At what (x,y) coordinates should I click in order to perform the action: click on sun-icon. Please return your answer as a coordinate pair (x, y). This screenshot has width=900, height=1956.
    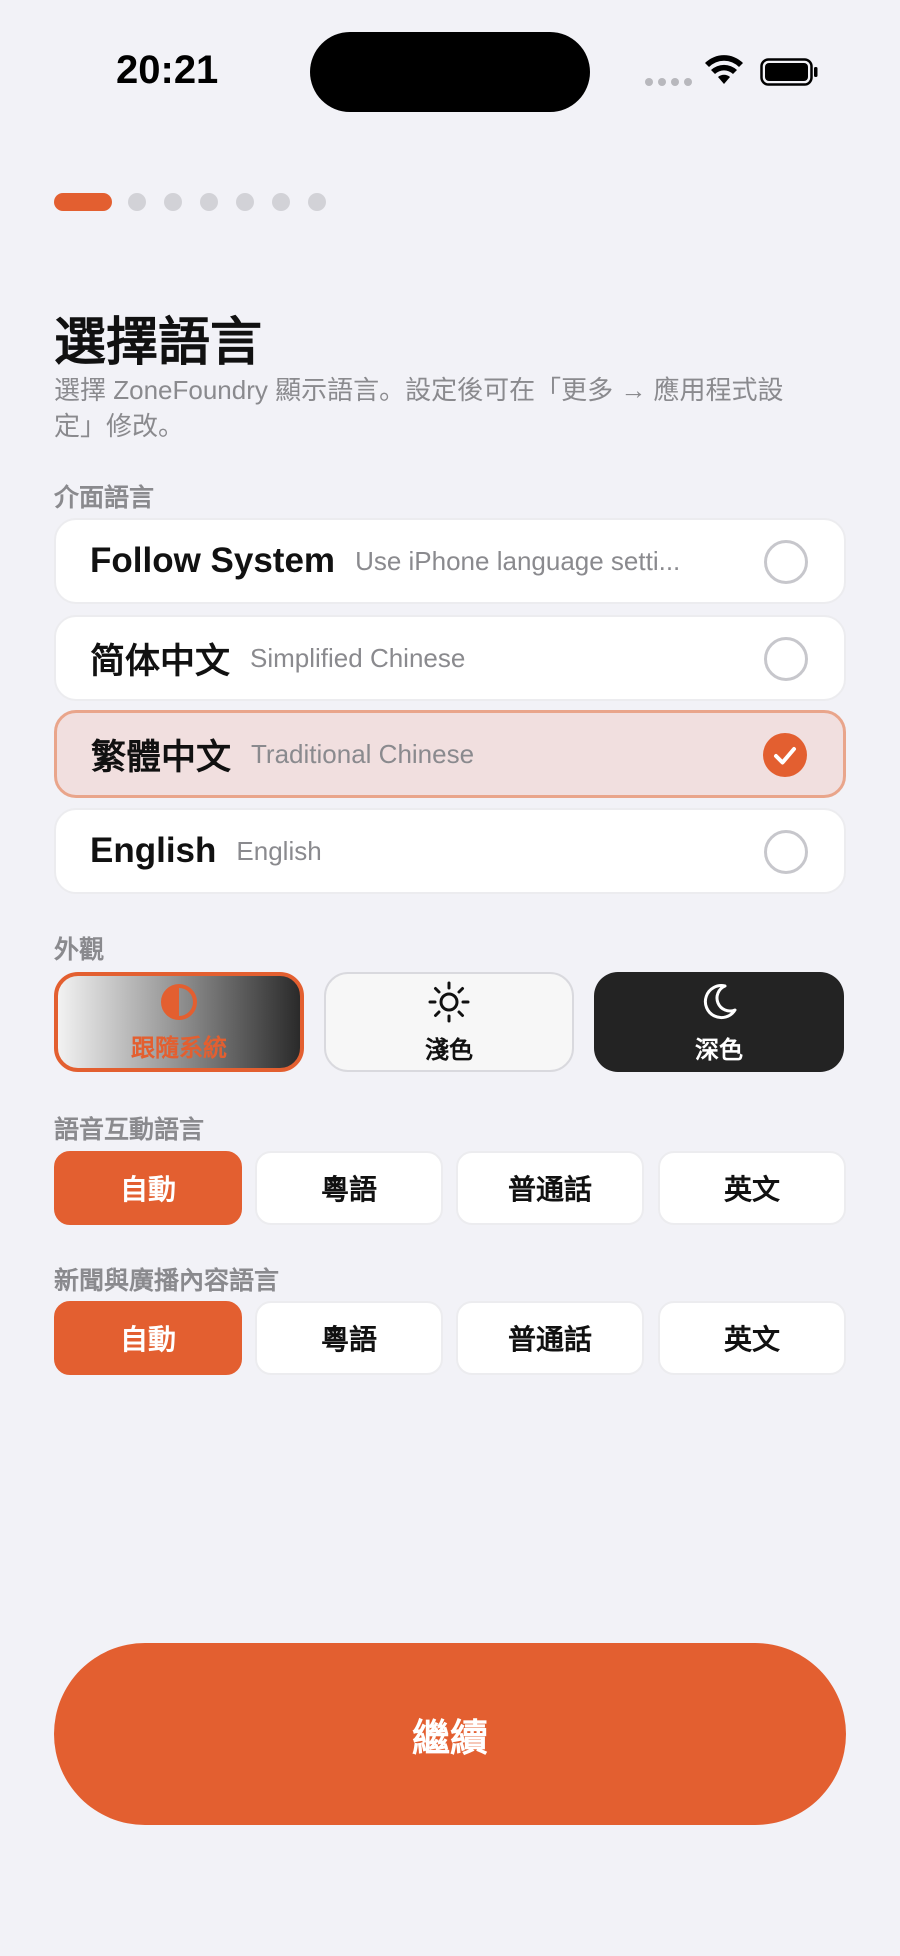
    Looking at the image, I should click on (449, 1001).